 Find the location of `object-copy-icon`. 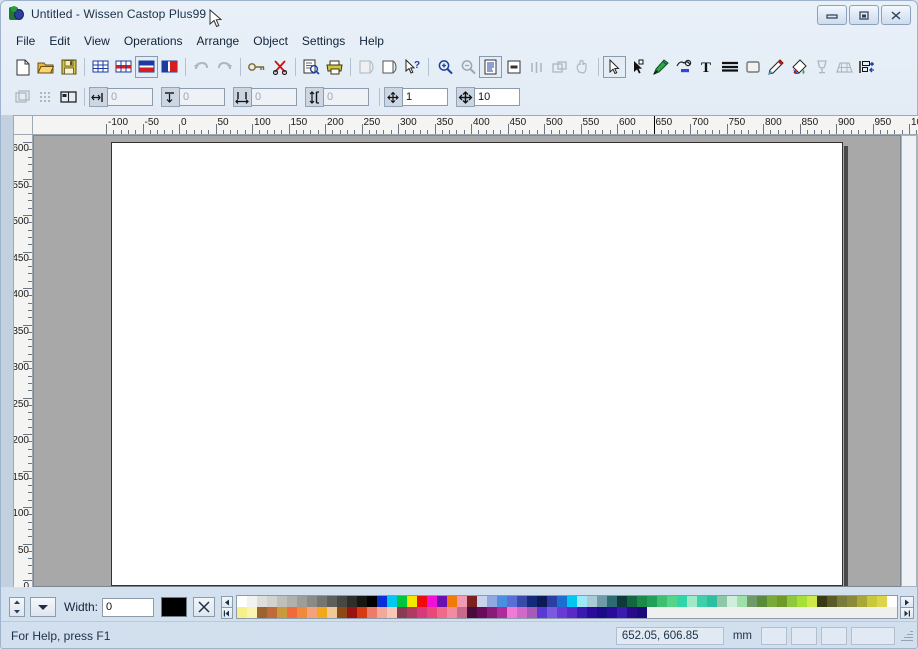

object-copy-icon is located at coordinates (22, 97).